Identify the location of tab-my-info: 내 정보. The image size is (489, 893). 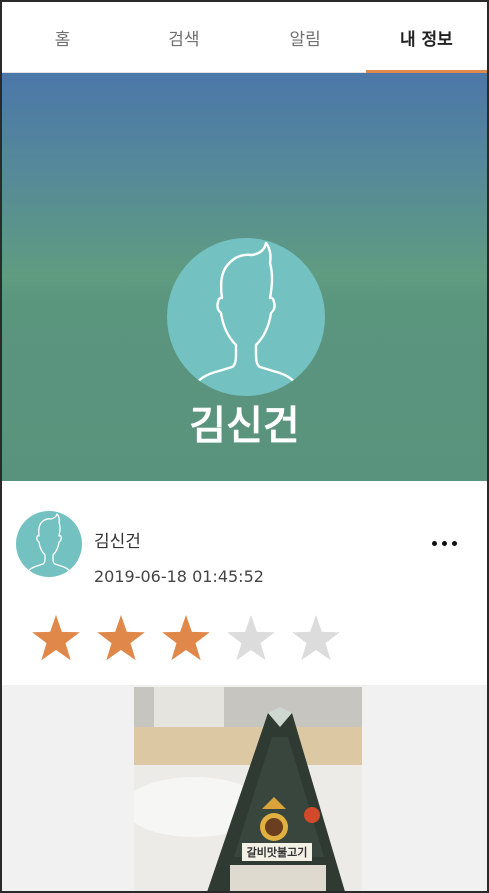
(426, 37).